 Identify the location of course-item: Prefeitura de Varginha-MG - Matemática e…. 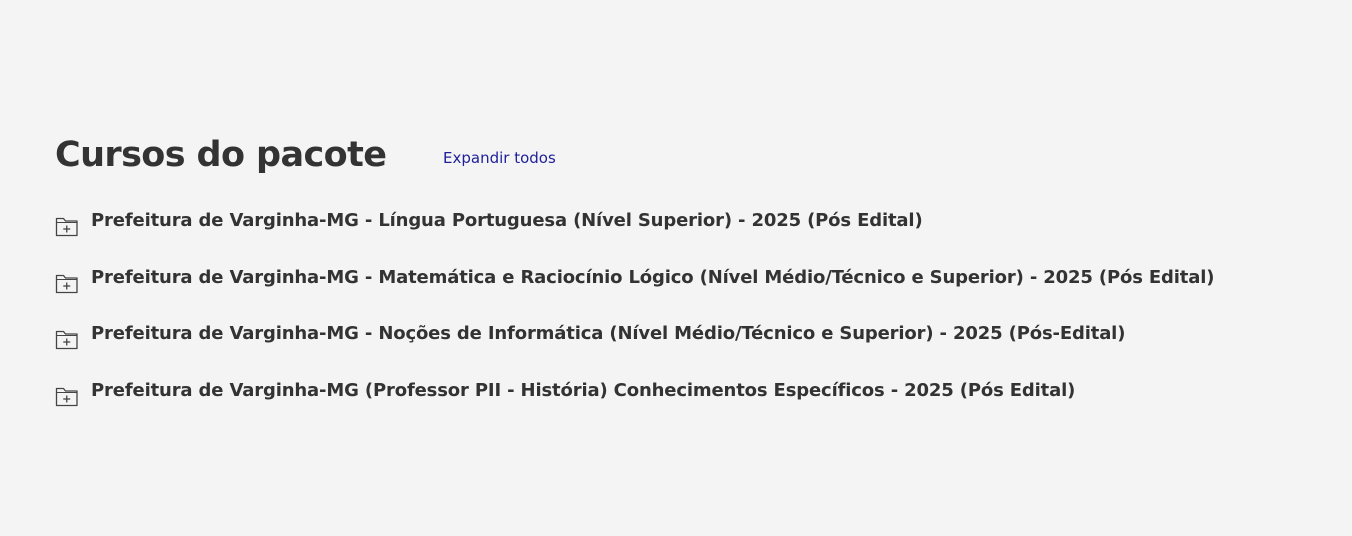
(634, 283).